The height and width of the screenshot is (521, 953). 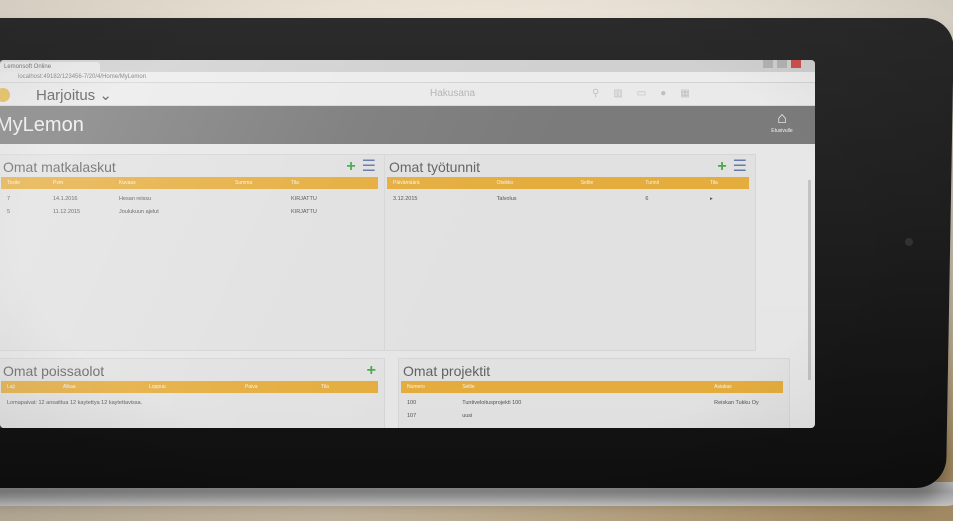 I want to click on cell: Hesan reissu, so click(x=135, y=199).